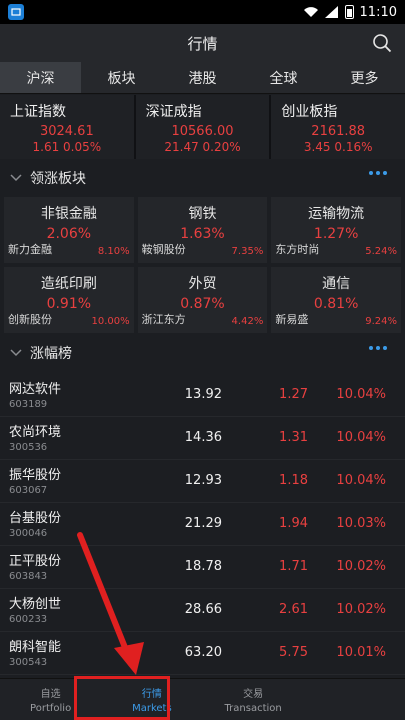  What do you see at coordinates (35, 475) in the screenshot?
I see `stock-name: 振华股份` at bounding box center [35, 475].